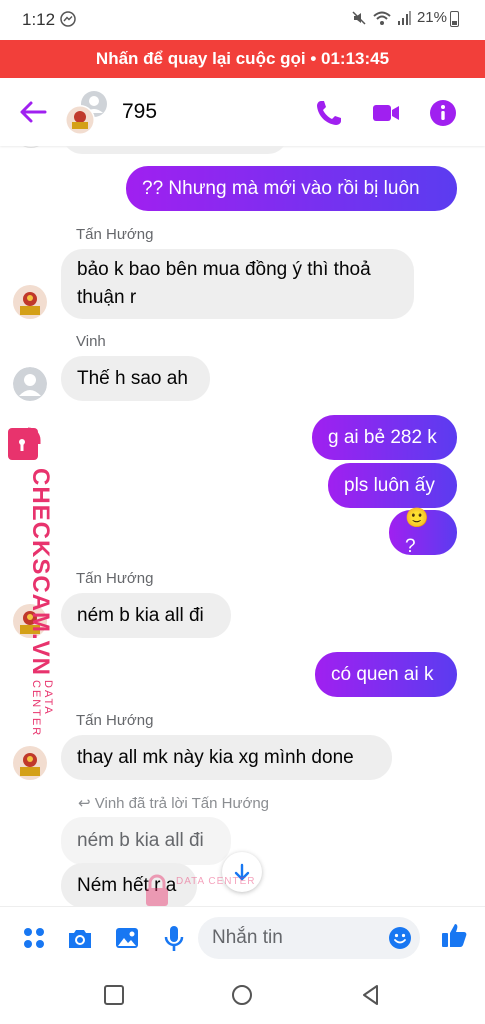  I want to click on message-text-line: thuận r, so click(107, 297).